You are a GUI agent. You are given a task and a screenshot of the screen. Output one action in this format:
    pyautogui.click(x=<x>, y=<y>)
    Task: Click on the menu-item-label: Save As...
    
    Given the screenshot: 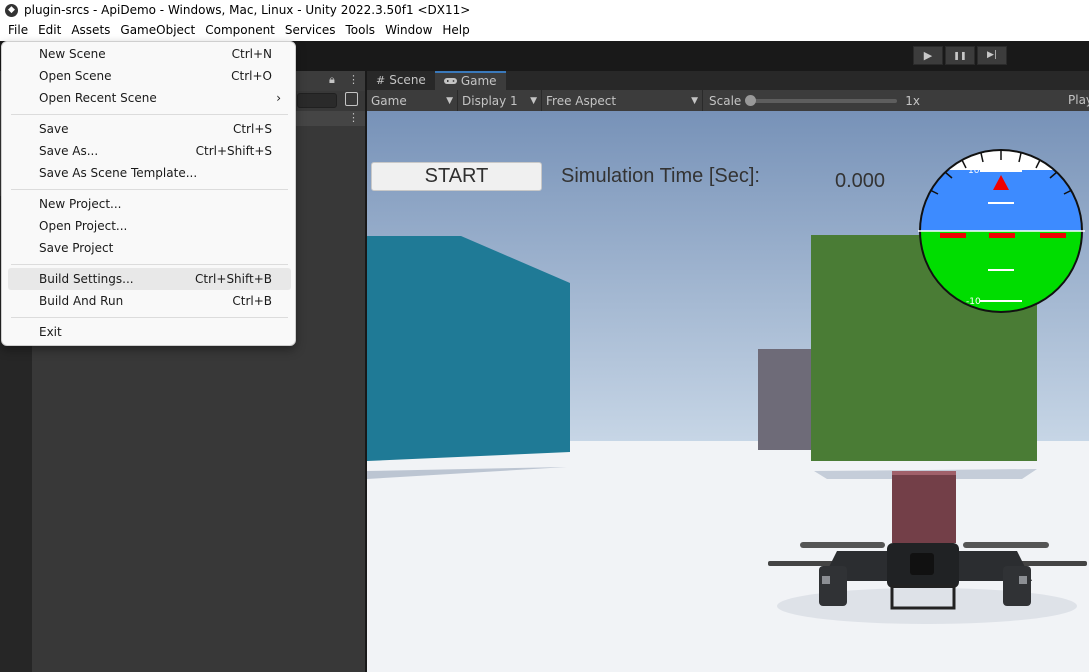 What is the action you would take?
    pyautogui.click(x=69, y=151)
    